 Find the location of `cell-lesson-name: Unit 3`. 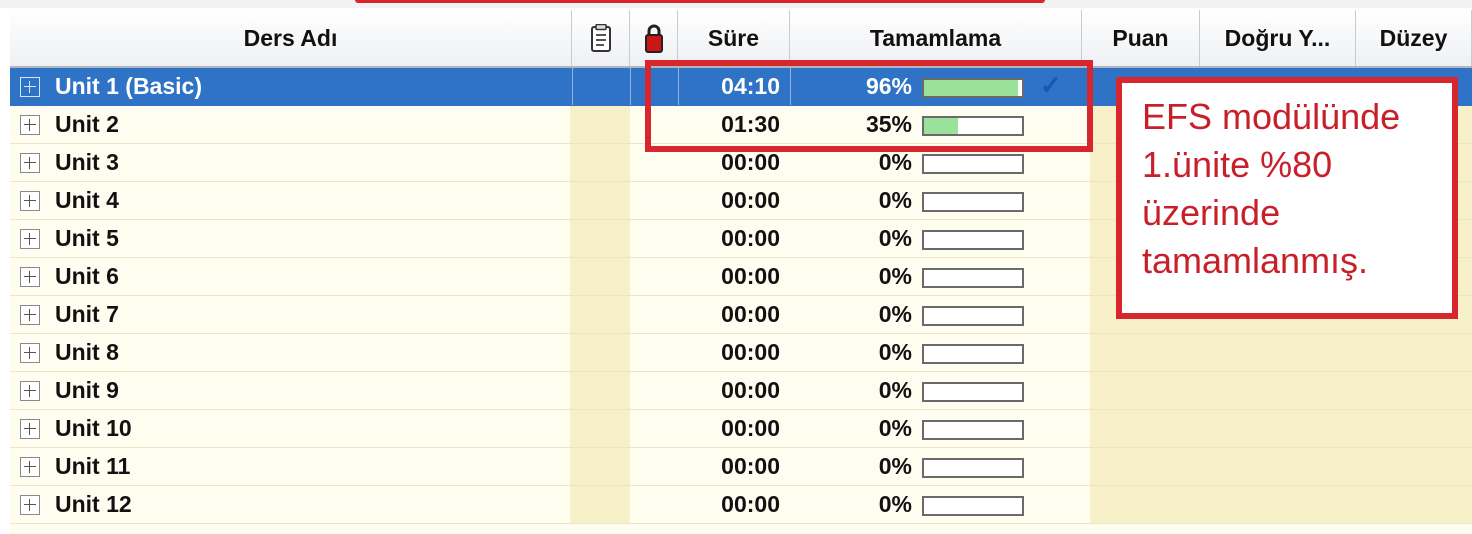

cell-lesson-name: Unit 3 is located at coordinates (290, 162).